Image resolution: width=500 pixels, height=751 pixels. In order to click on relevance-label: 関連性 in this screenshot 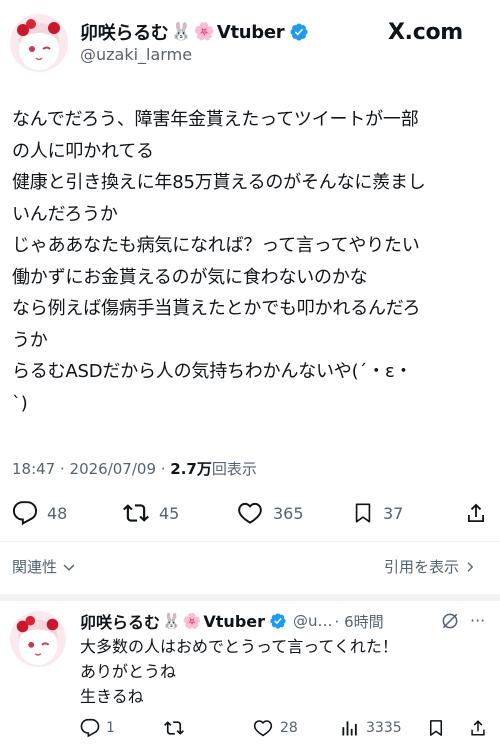, I will do `click(35, 567)`.